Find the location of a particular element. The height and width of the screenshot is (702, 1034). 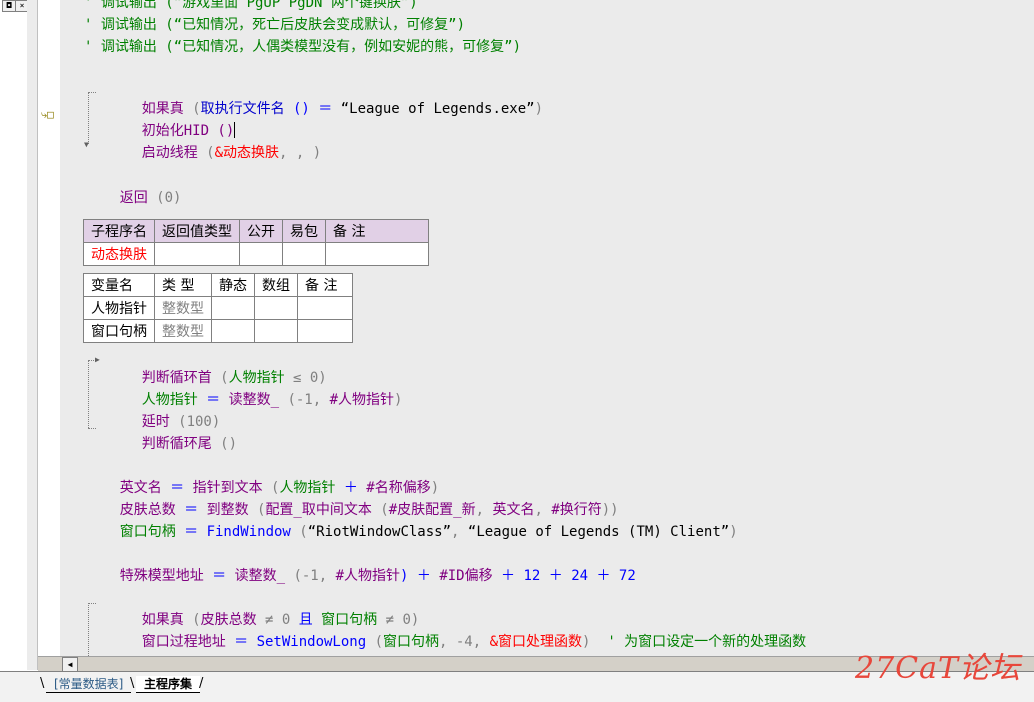

table-cell: 动态换肤 is located at coordinates (119, 254).